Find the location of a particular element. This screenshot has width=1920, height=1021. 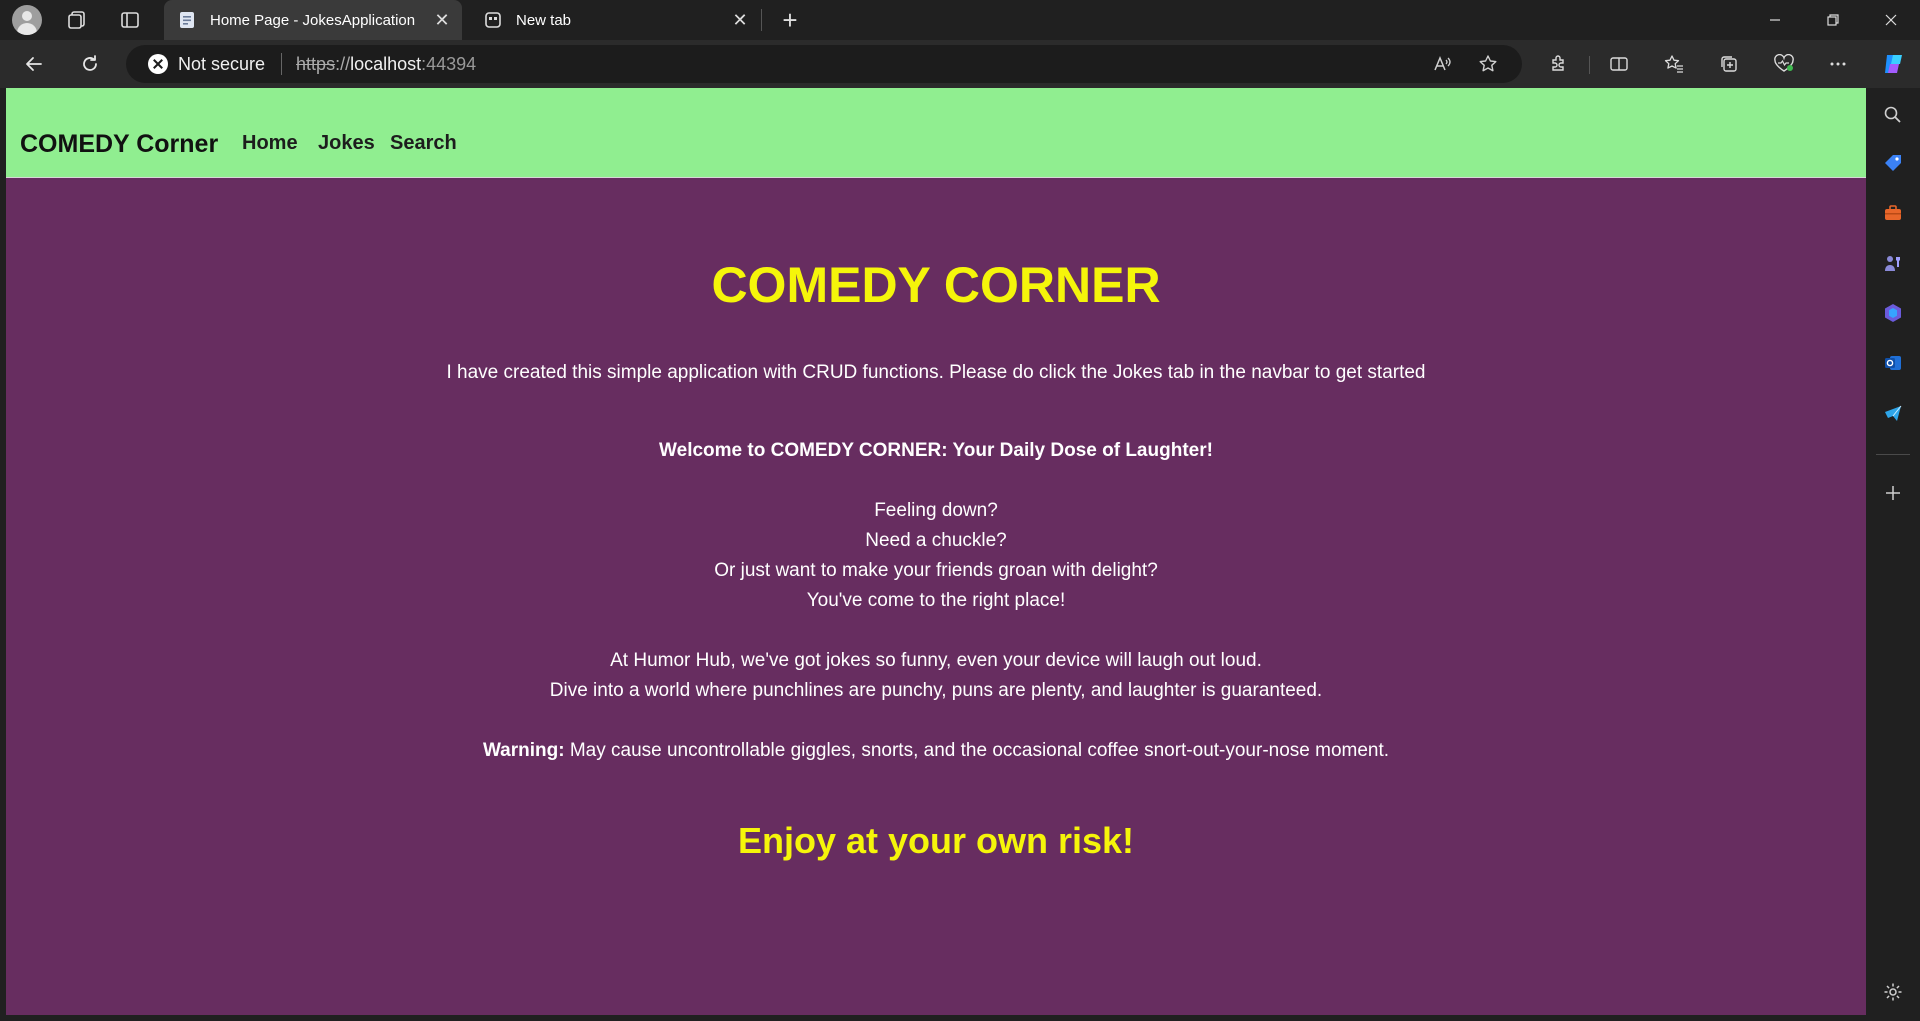

closing-heading: Enjoy at your own risk! is located at coordinates (936, 840).